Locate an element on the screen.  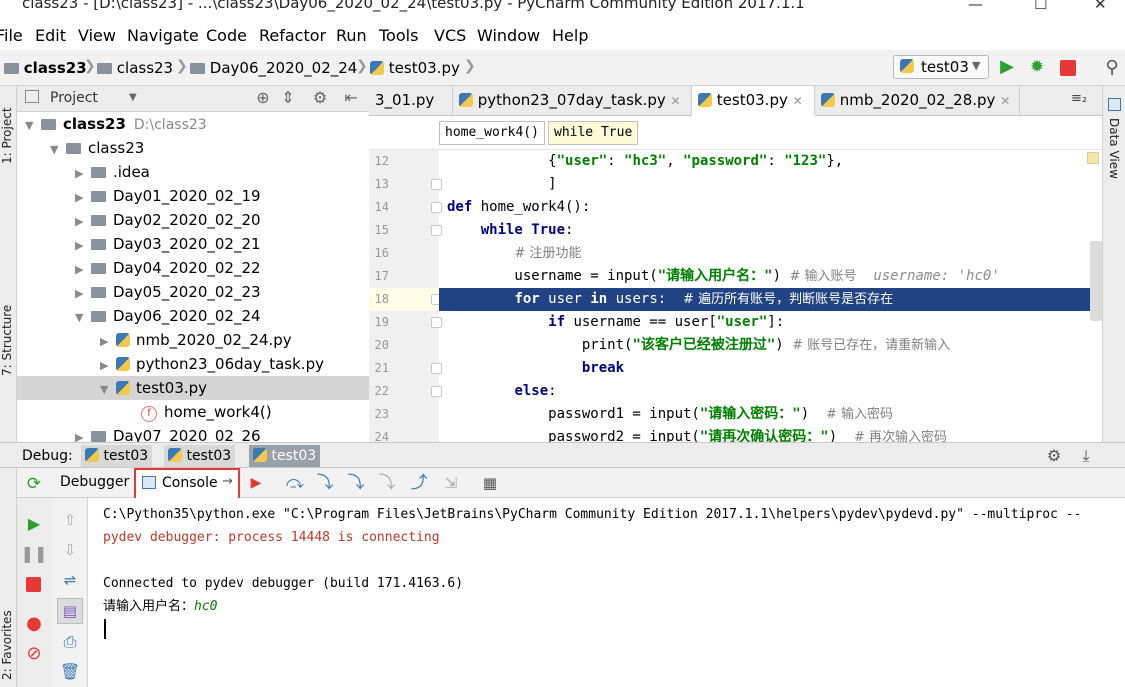
debugger-tab: Debugger is located at coordinates (94, 482).